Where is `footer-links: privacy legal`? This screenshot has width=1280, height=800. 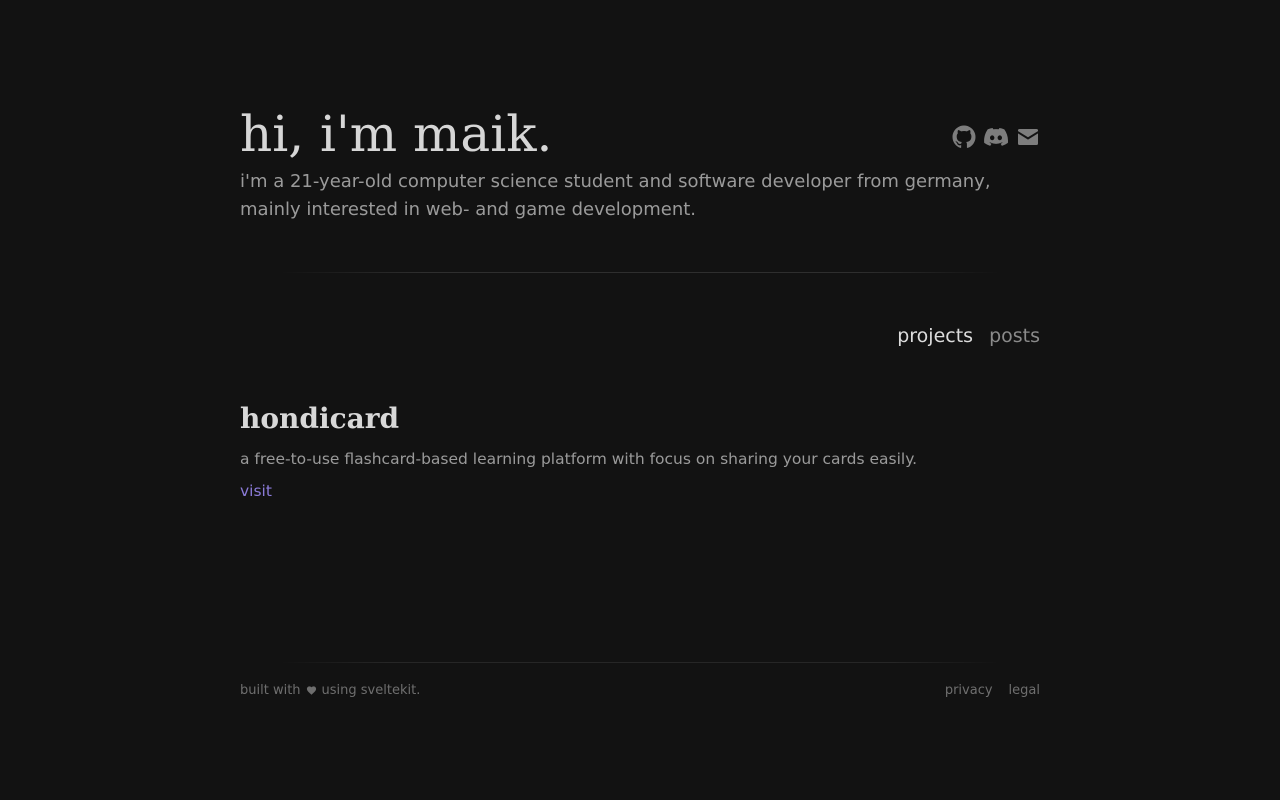
footer-links: privacy legal is located at coordinates (992, 690).